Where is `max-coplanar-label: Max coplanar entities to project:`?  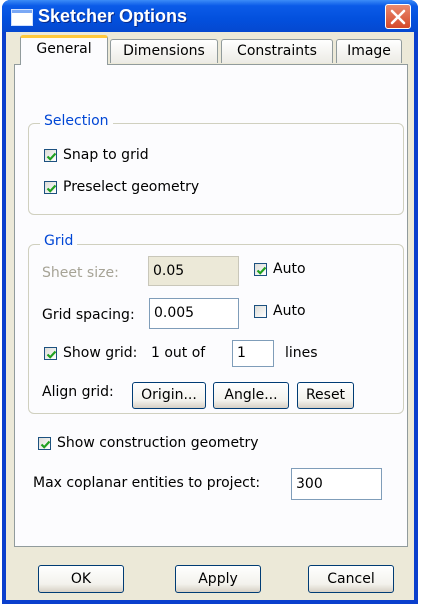 max-coplanar-label: Max coplanar entities to project: is located at coordinates (147, 483).